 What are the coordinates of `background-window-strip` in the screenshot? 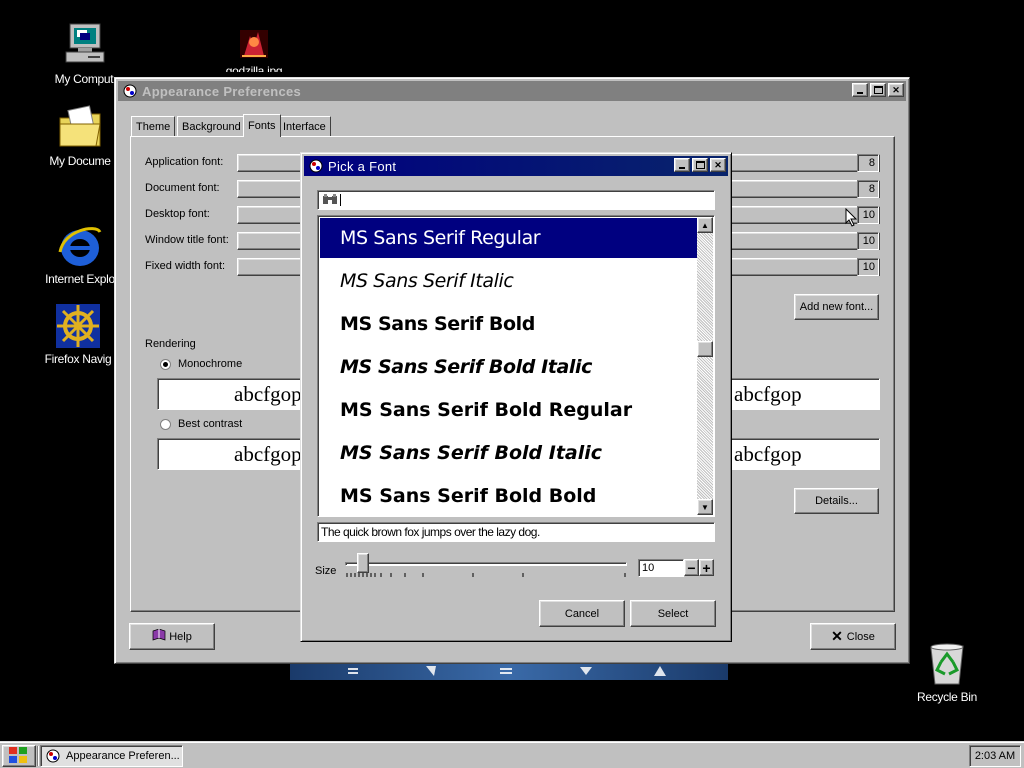 It's located at (509, 671).